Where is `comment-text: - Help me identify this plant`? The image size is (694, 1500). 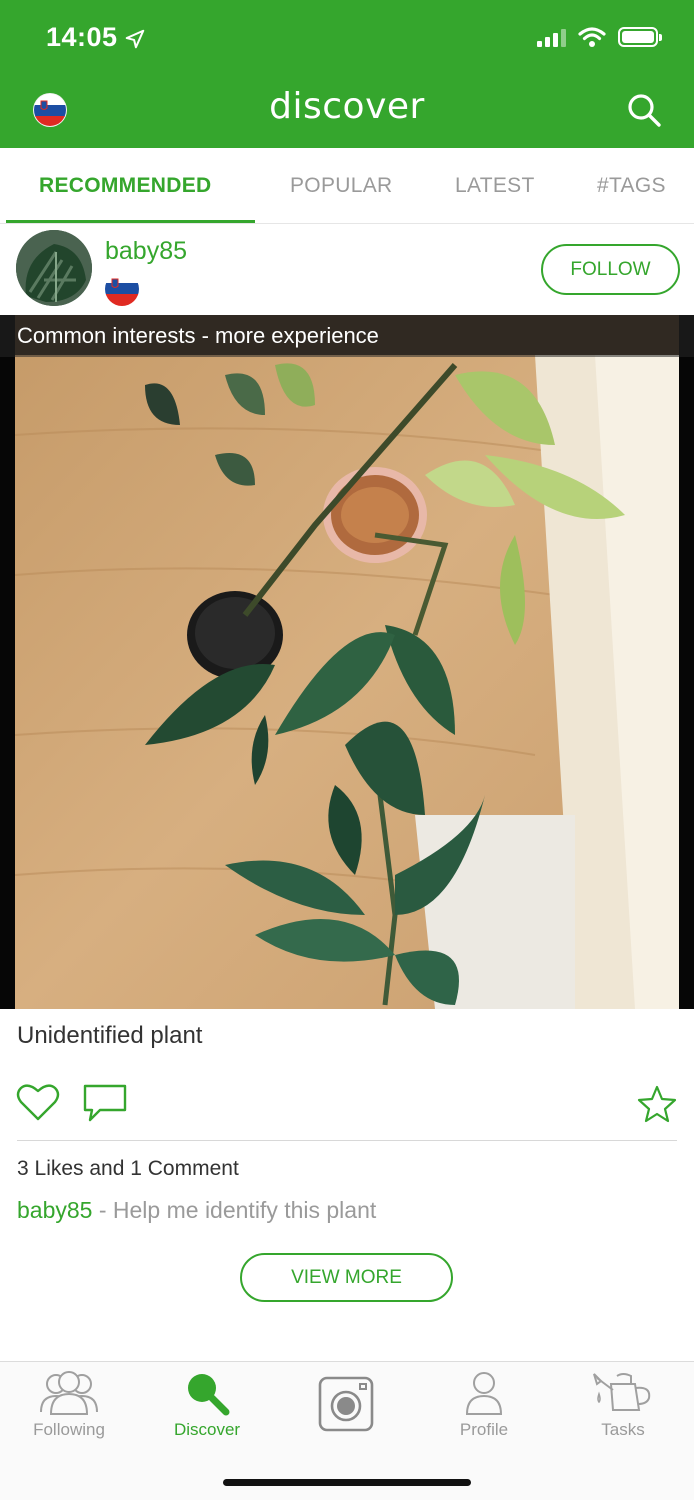 comment-text: - Help me identify this plant is located at coordinates (234, 1210).